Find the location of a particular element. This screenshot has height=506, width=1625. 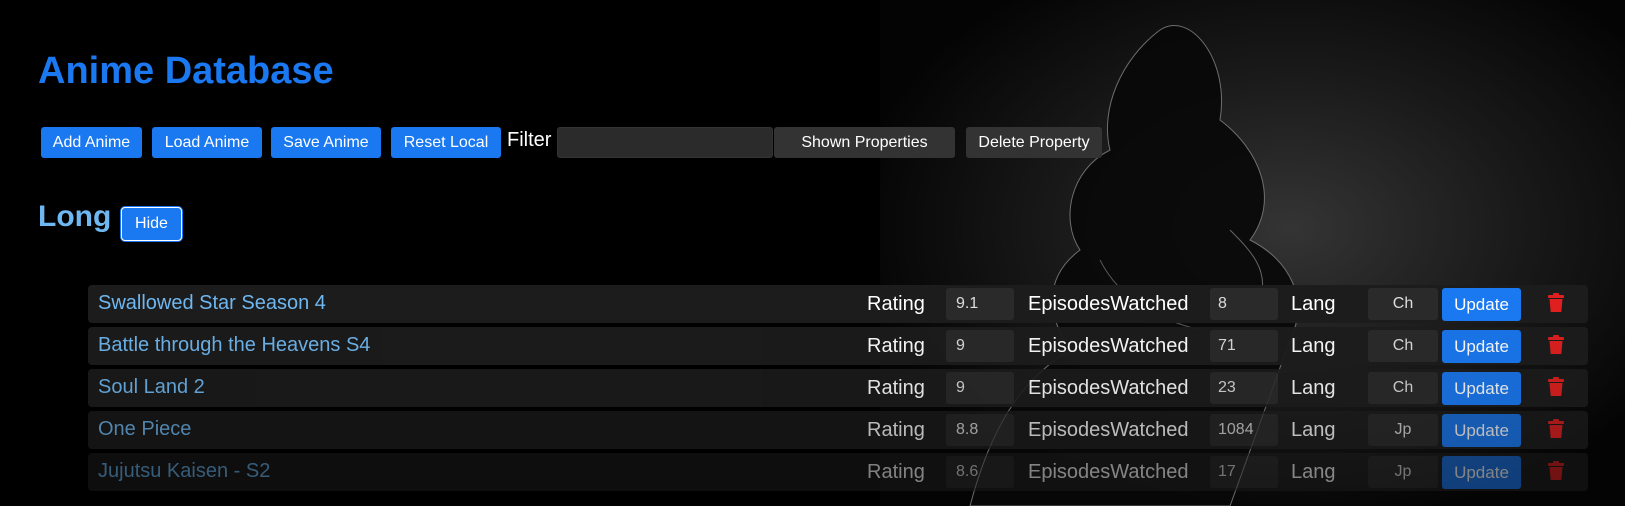

anime-title-link: Jujutsu Kaisen - S2 is located at coordinates (184, 471).